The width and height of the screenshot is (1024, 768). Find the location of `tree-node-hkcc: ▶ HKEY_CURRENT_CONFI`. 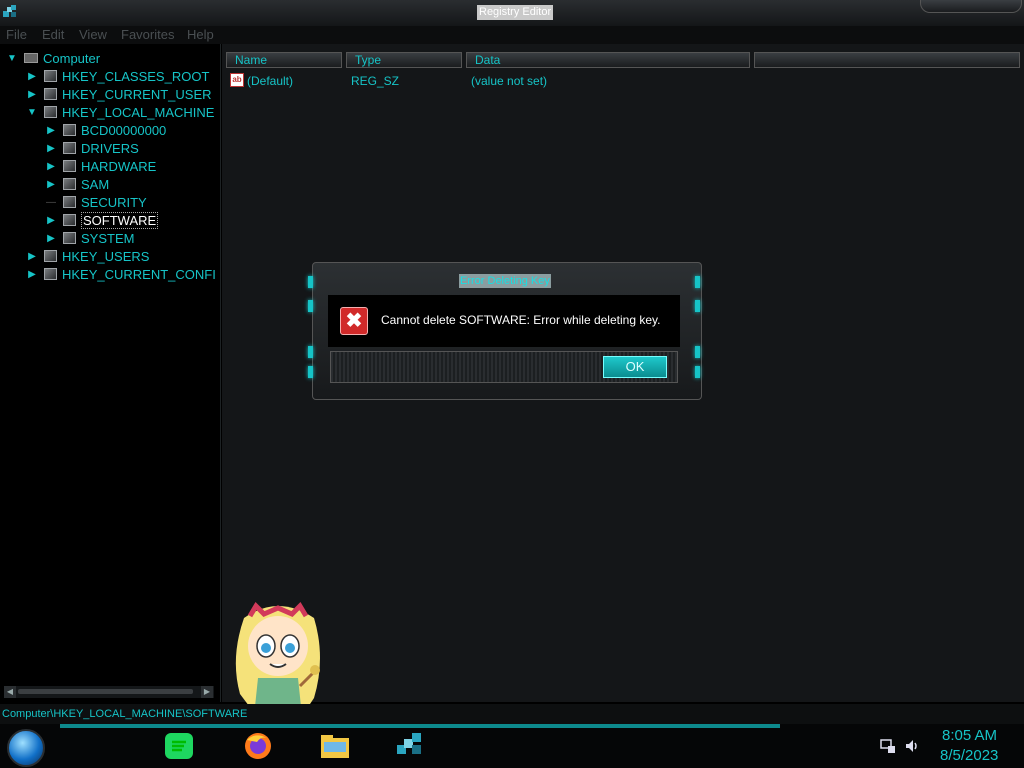

tree-node-hkcc: ▶ HKEY_CURRENT_CONFI is located at coordinates (121, 274).